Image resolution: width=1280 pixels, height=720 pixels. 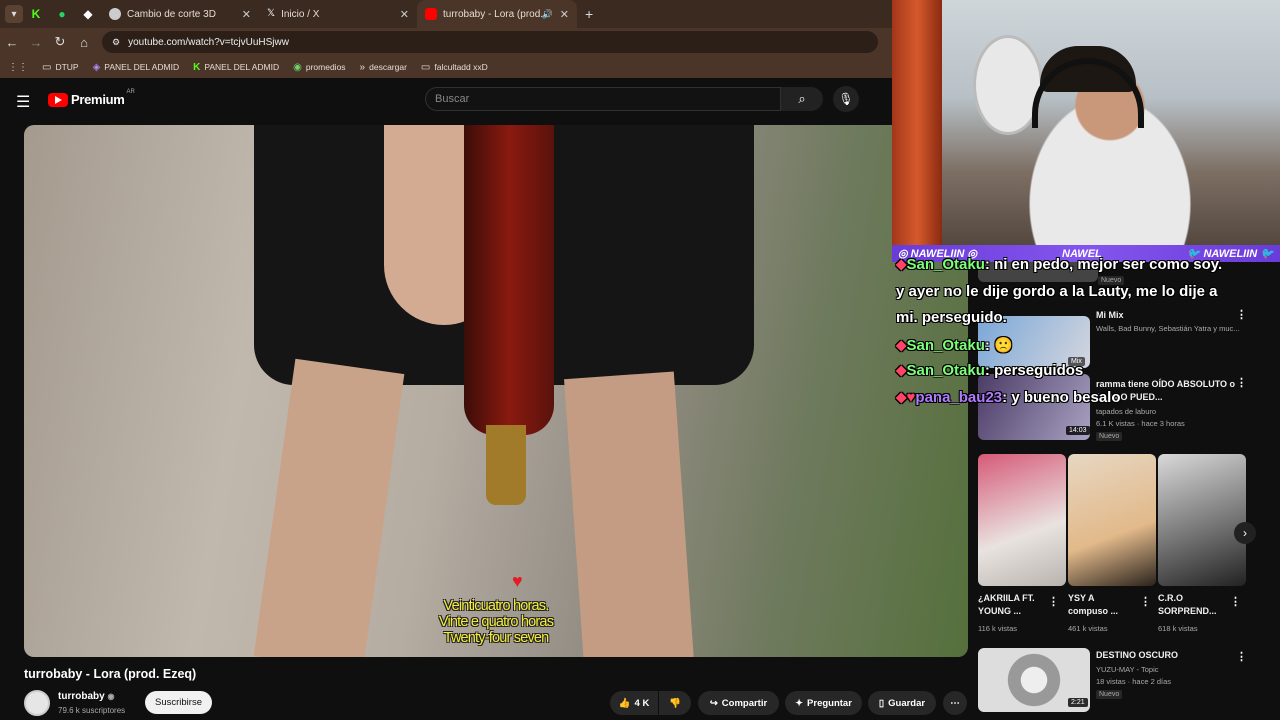 I want to click on bookmark-panel-admid-2: K PANEL DEL ADMID, so click(x=236, y=67).